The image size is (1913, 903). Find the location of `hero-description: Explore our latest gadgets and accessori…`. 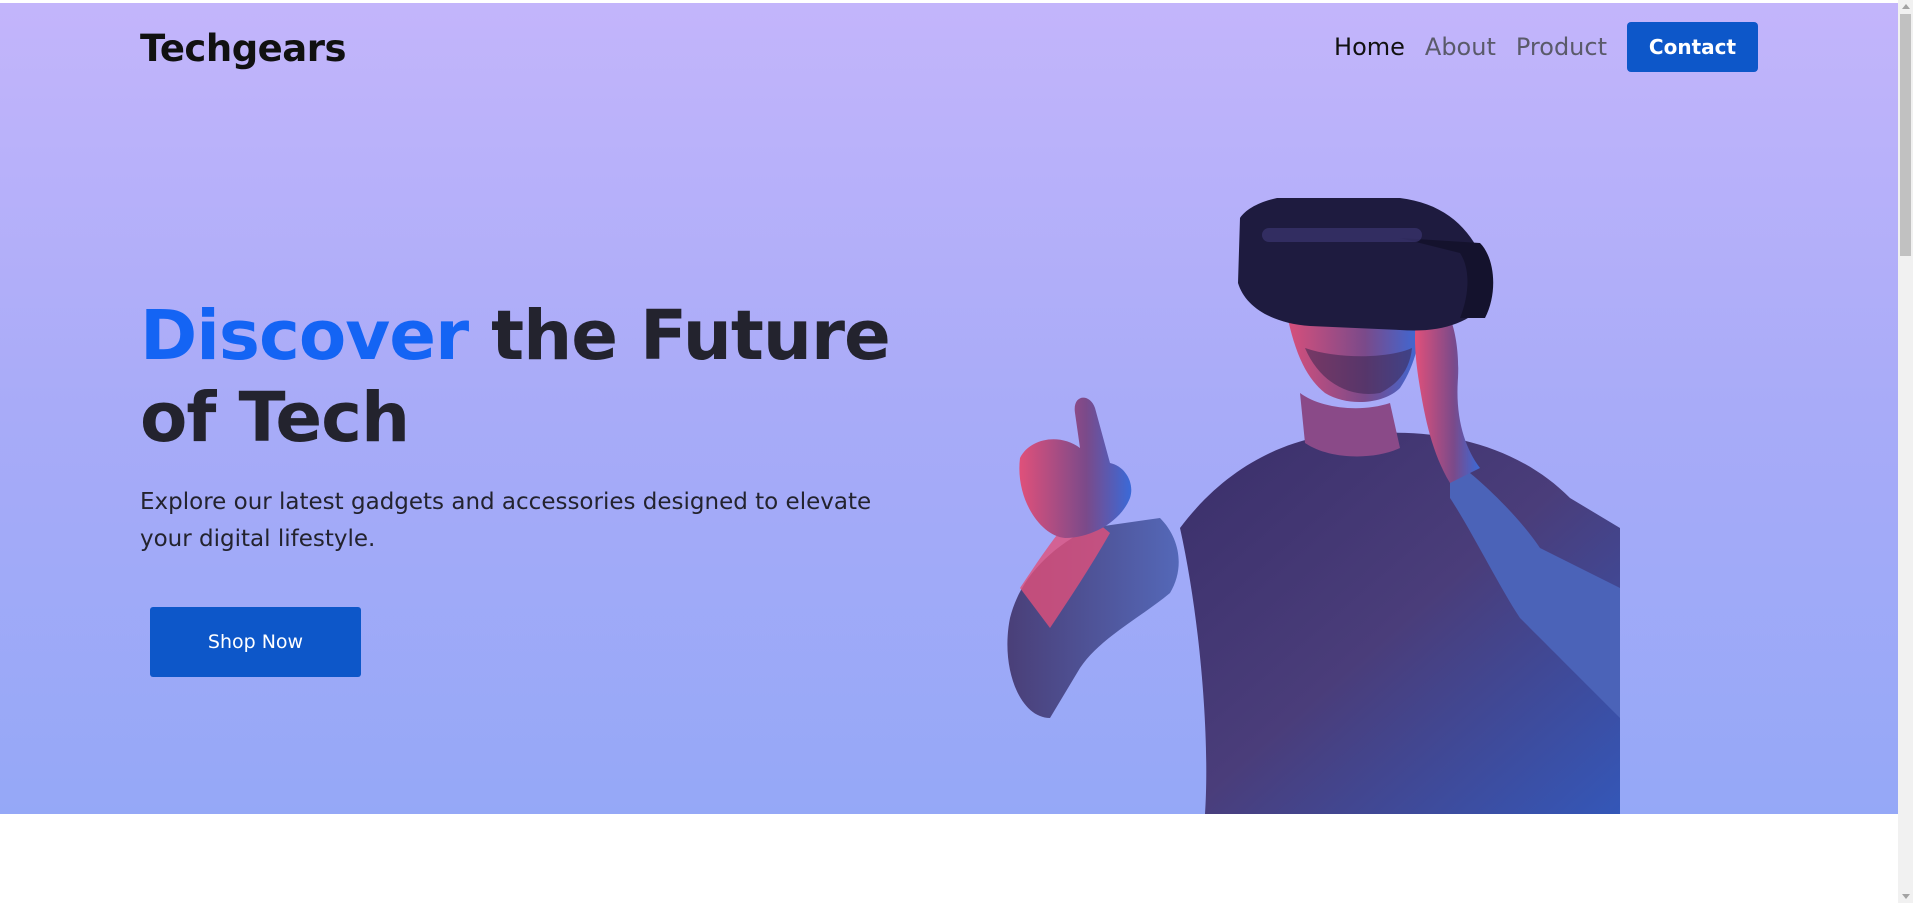

hero-description: Explore our latest gadgets and accessori… is located at coordinates (506, 520).